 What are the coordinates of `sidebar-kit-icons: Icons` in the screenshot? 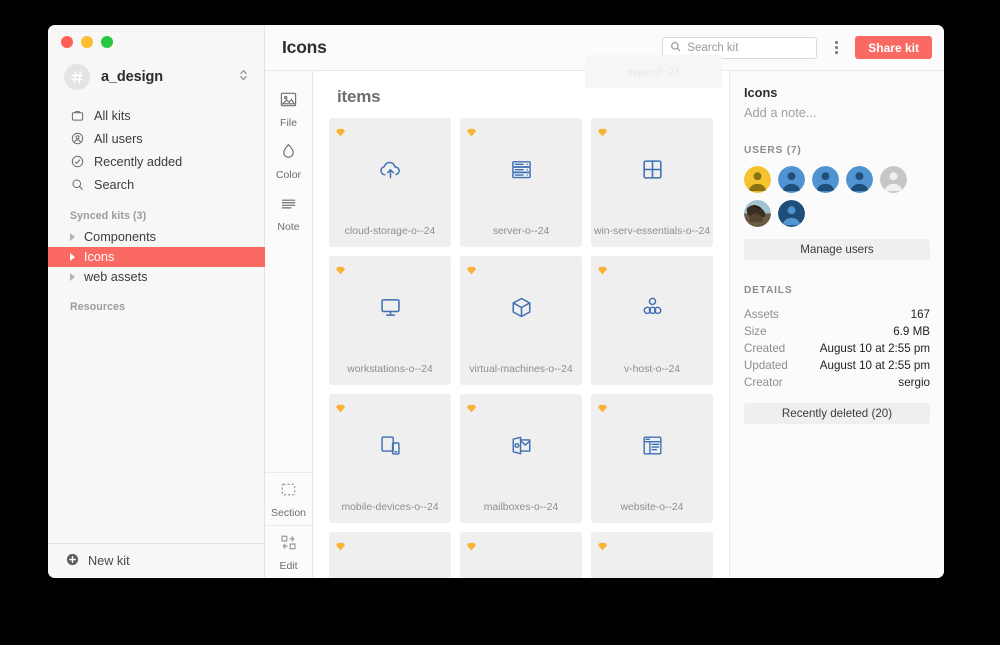 It's located at (156, 257).